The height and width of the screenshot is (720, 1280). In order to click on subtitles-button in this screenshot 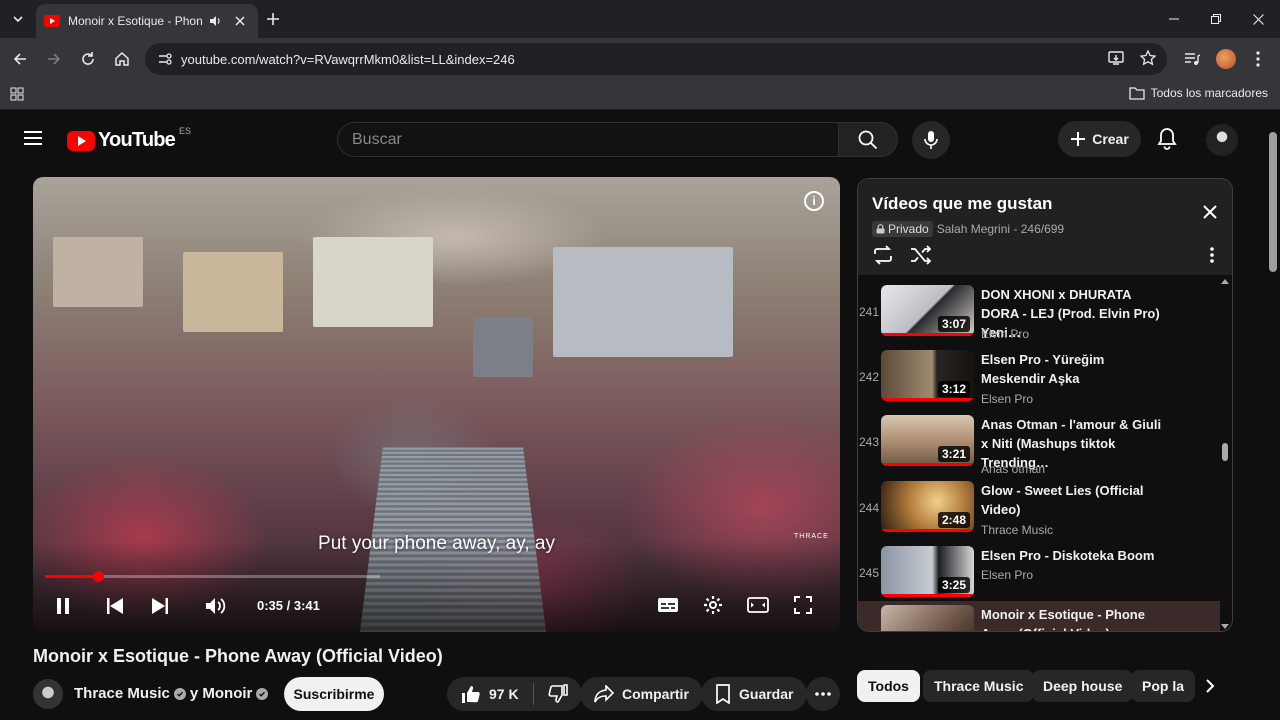, I will do `click(668, 605)`.